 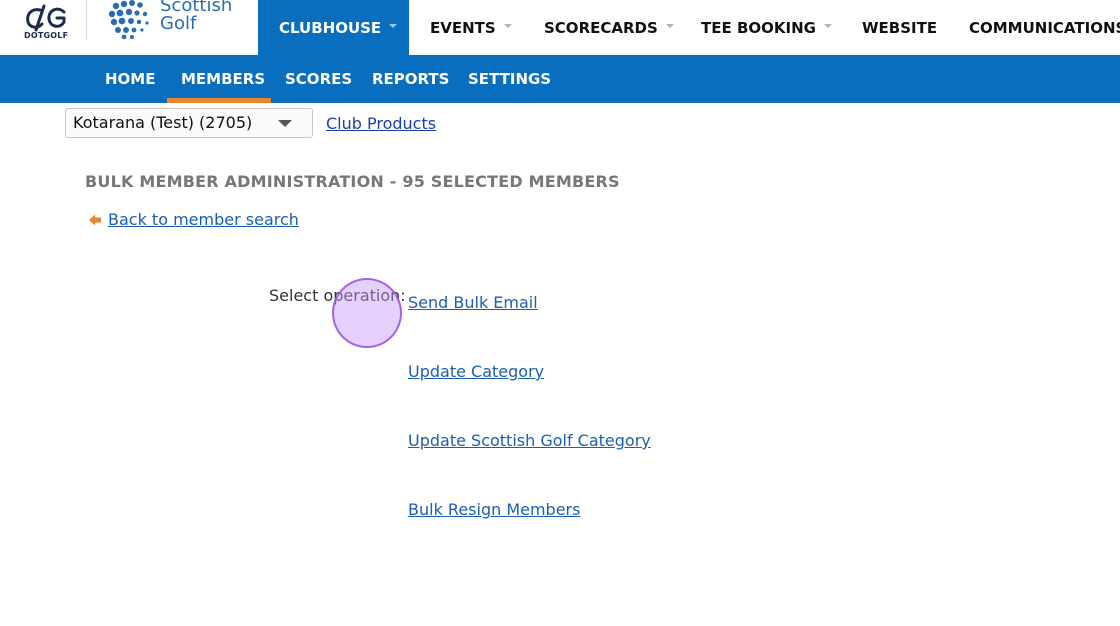 What do you see at coordinates (203, 219) in the screenshot?
I see `back-to-member-search-link: Back to member search` at bounding box center [203, 219].